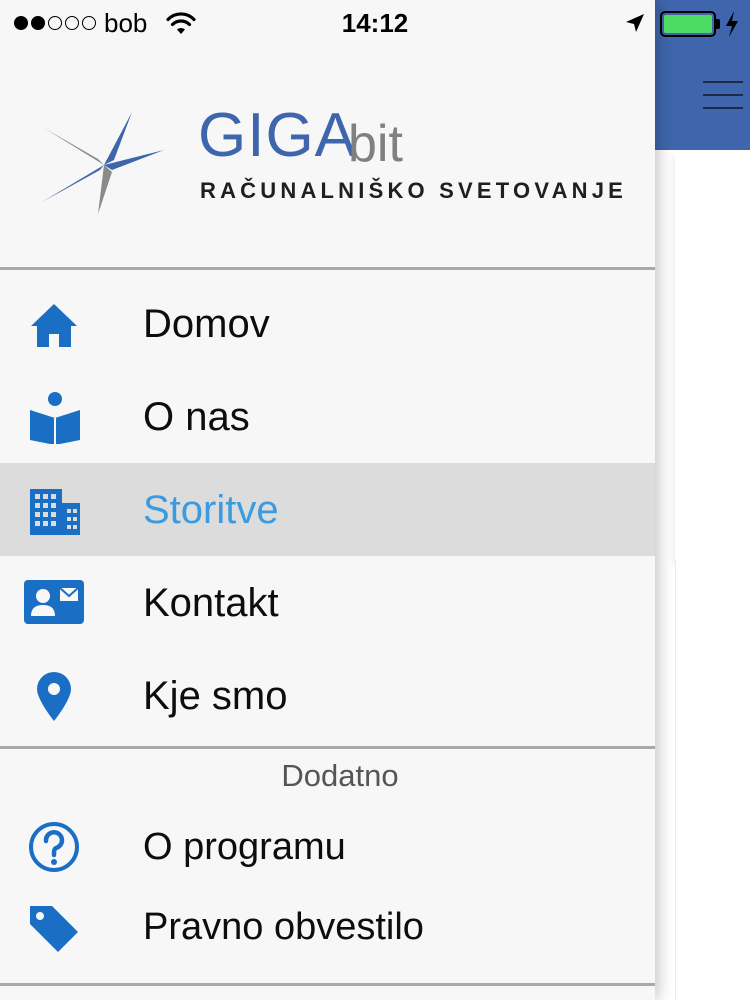  I want to click on menu-item-kje-smo: Kje smo, so click(327, 695).